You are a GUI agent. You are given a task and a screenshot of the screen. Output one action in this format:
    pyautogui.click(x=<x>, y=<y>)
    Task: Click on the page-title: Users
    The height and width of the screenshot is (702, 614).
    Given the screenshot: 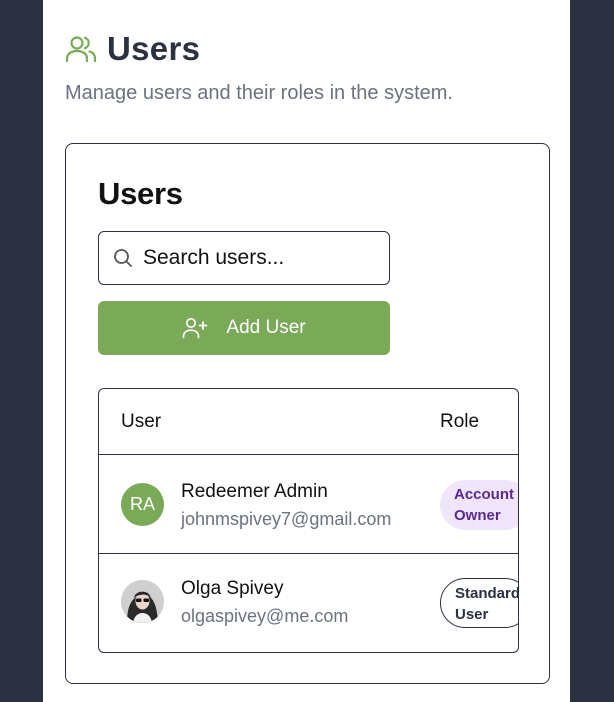 What is the action you would take?
    pyautogui.click(x=154, y=48)
    